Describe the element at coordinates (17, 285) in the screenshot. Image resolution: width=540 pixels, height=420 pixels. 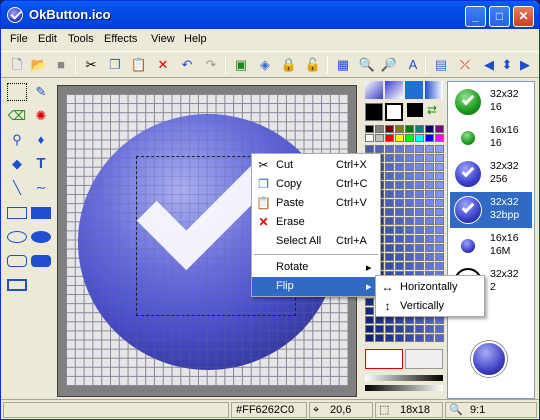
I see `frame-icon` at that location.